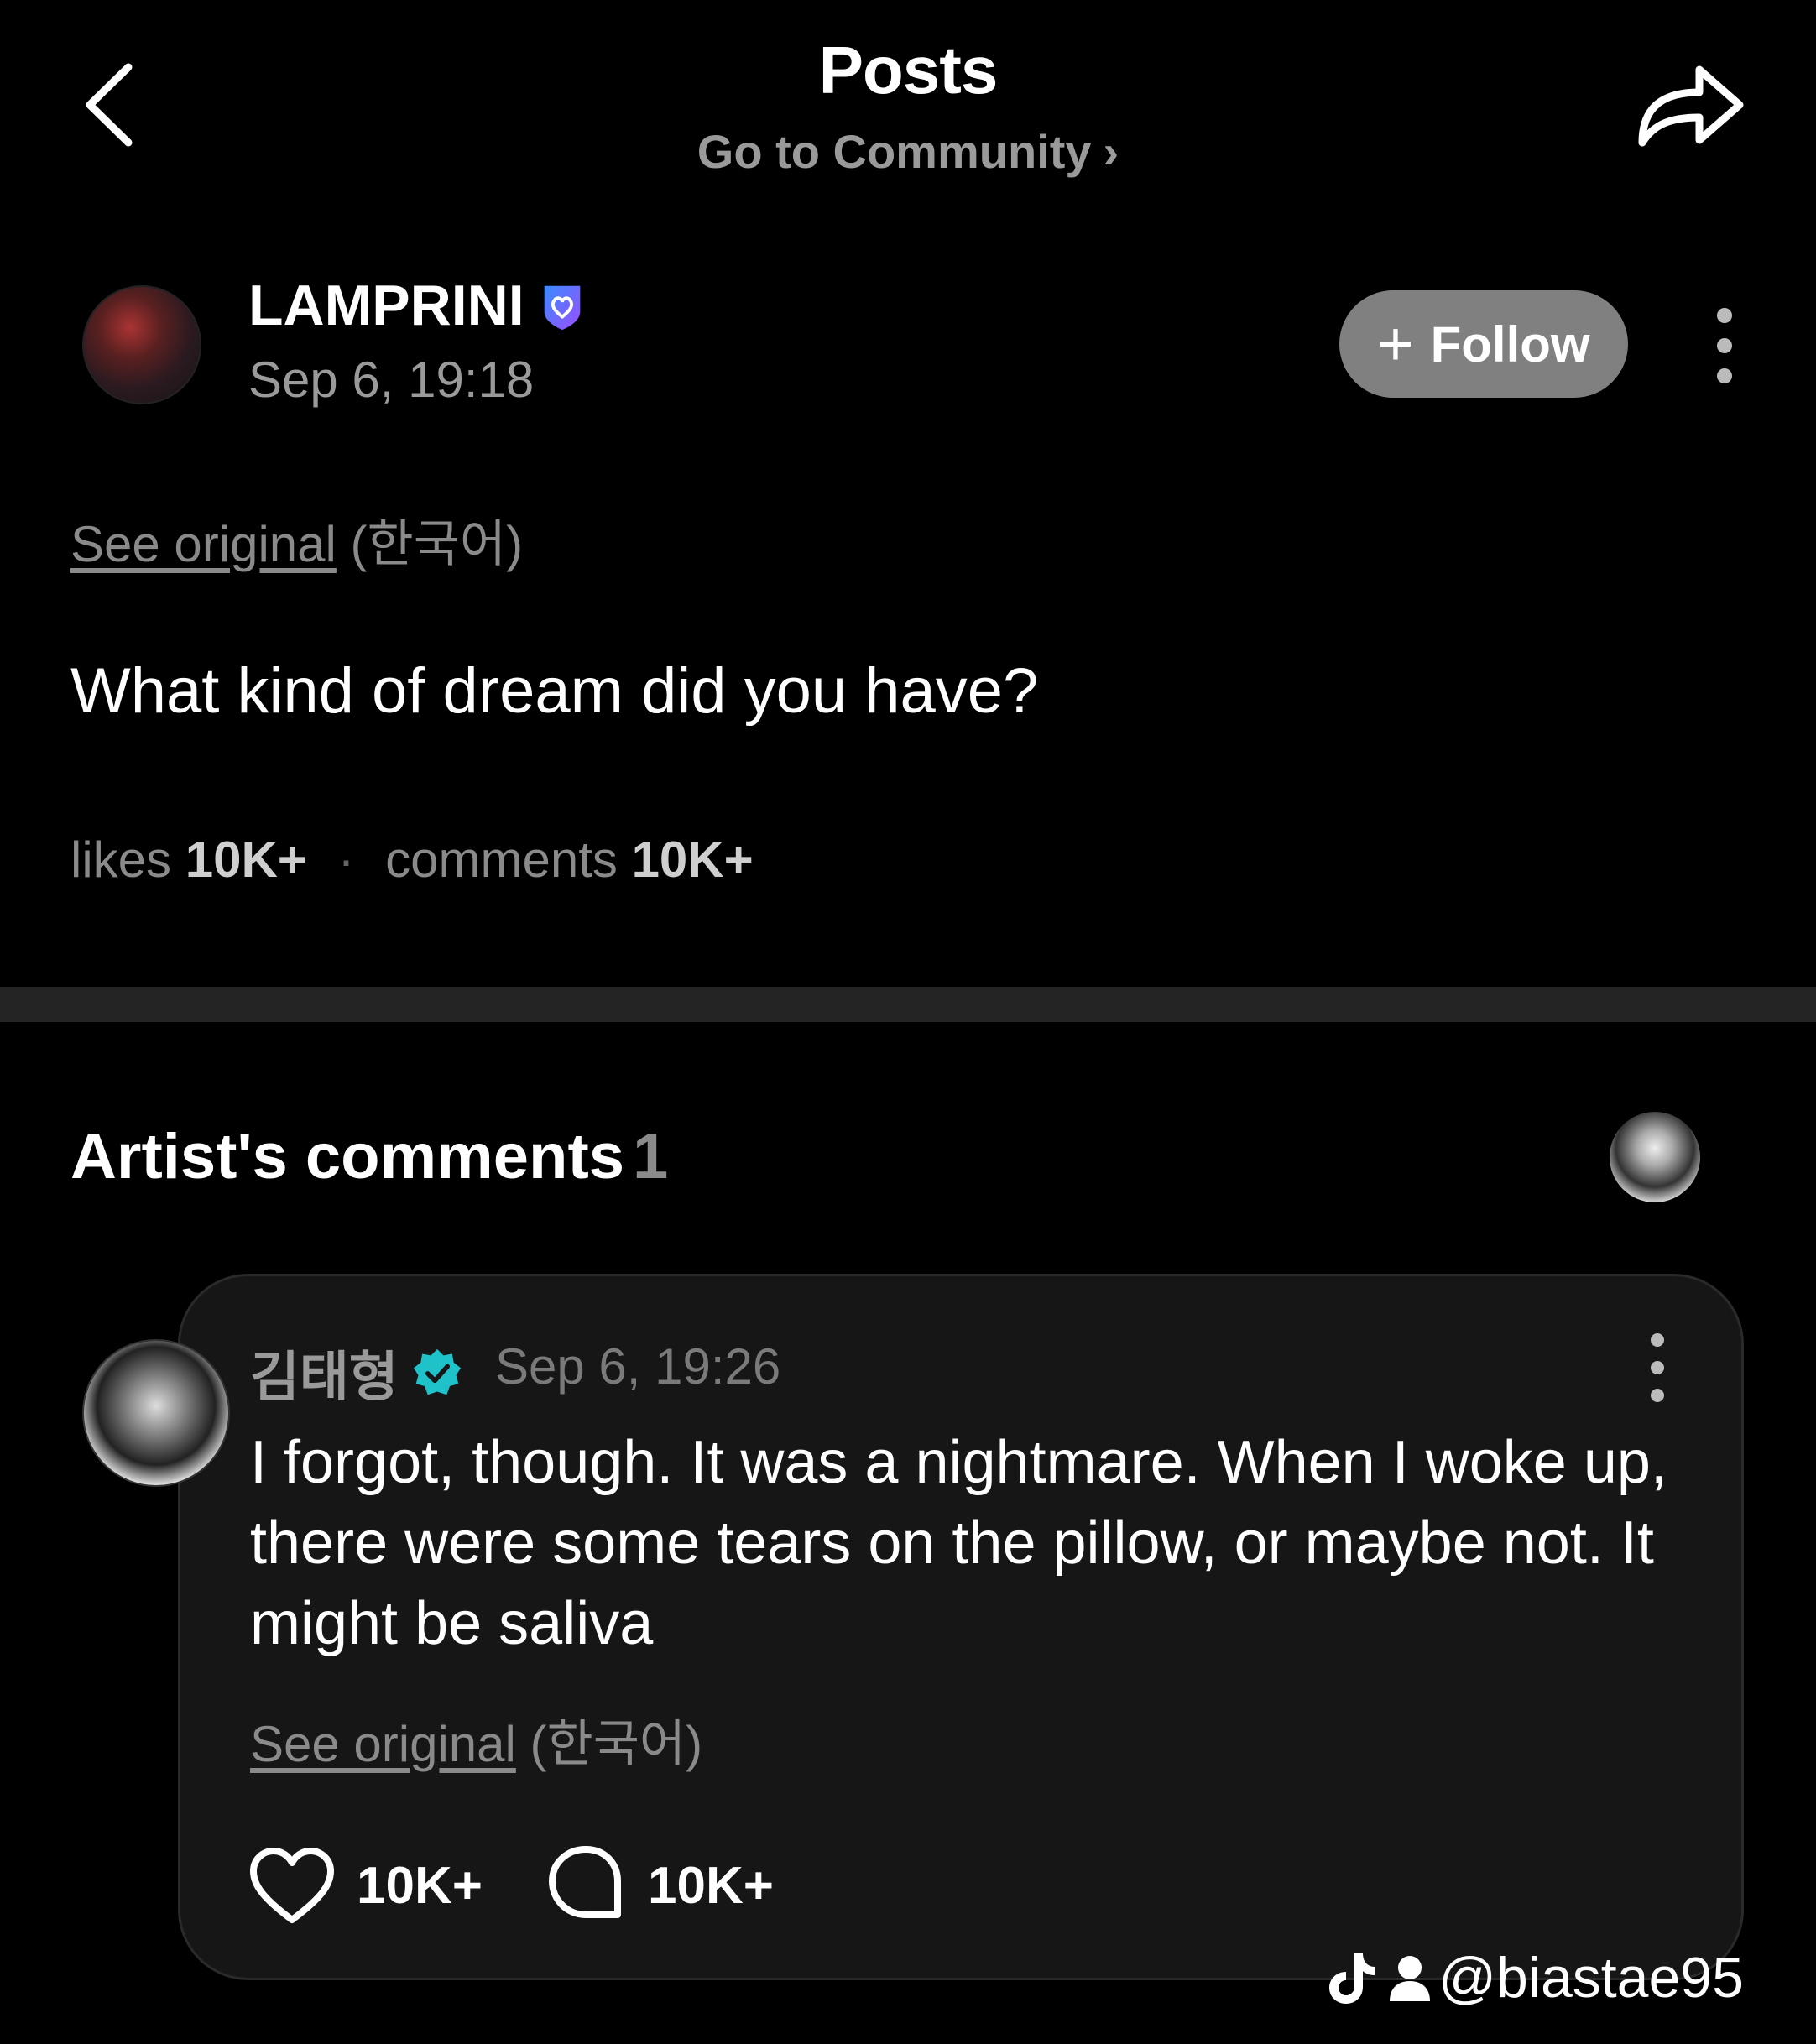  I want to click on follow-button: + Follow, so click(1483, 344).